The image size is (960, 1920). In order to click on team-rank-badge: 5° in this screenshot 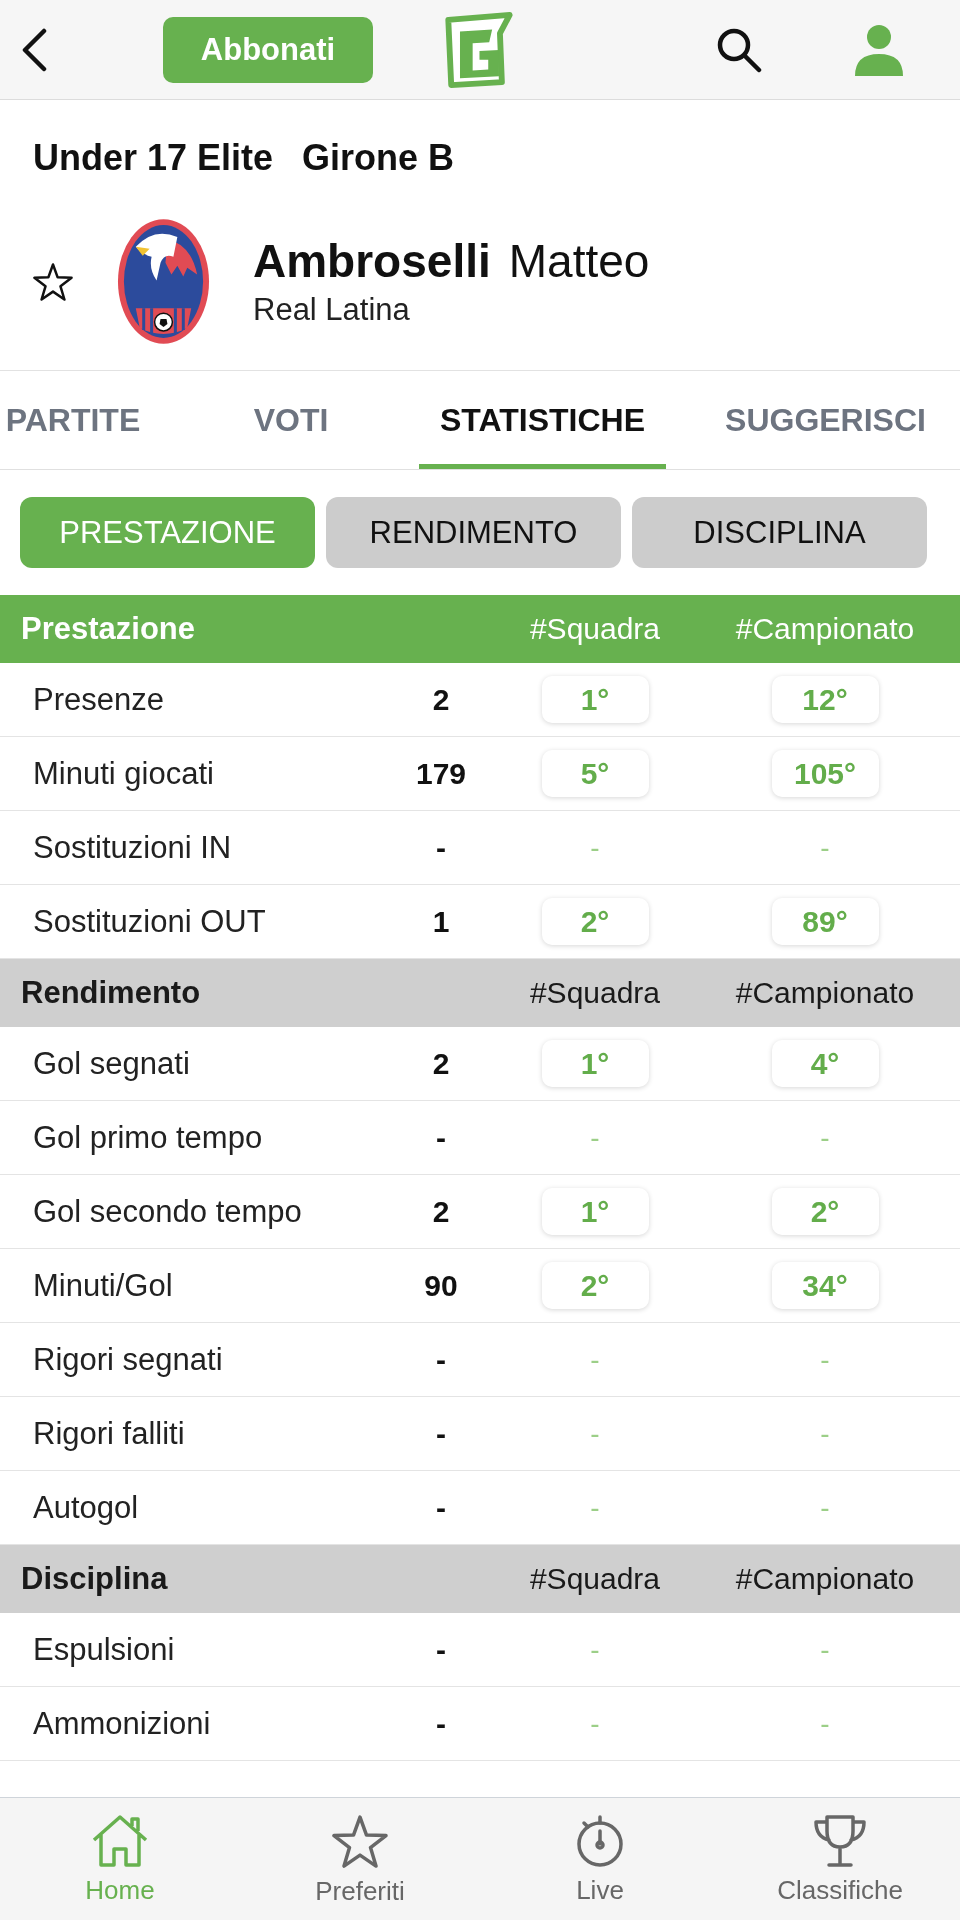, I will do `click(595, 773)`.